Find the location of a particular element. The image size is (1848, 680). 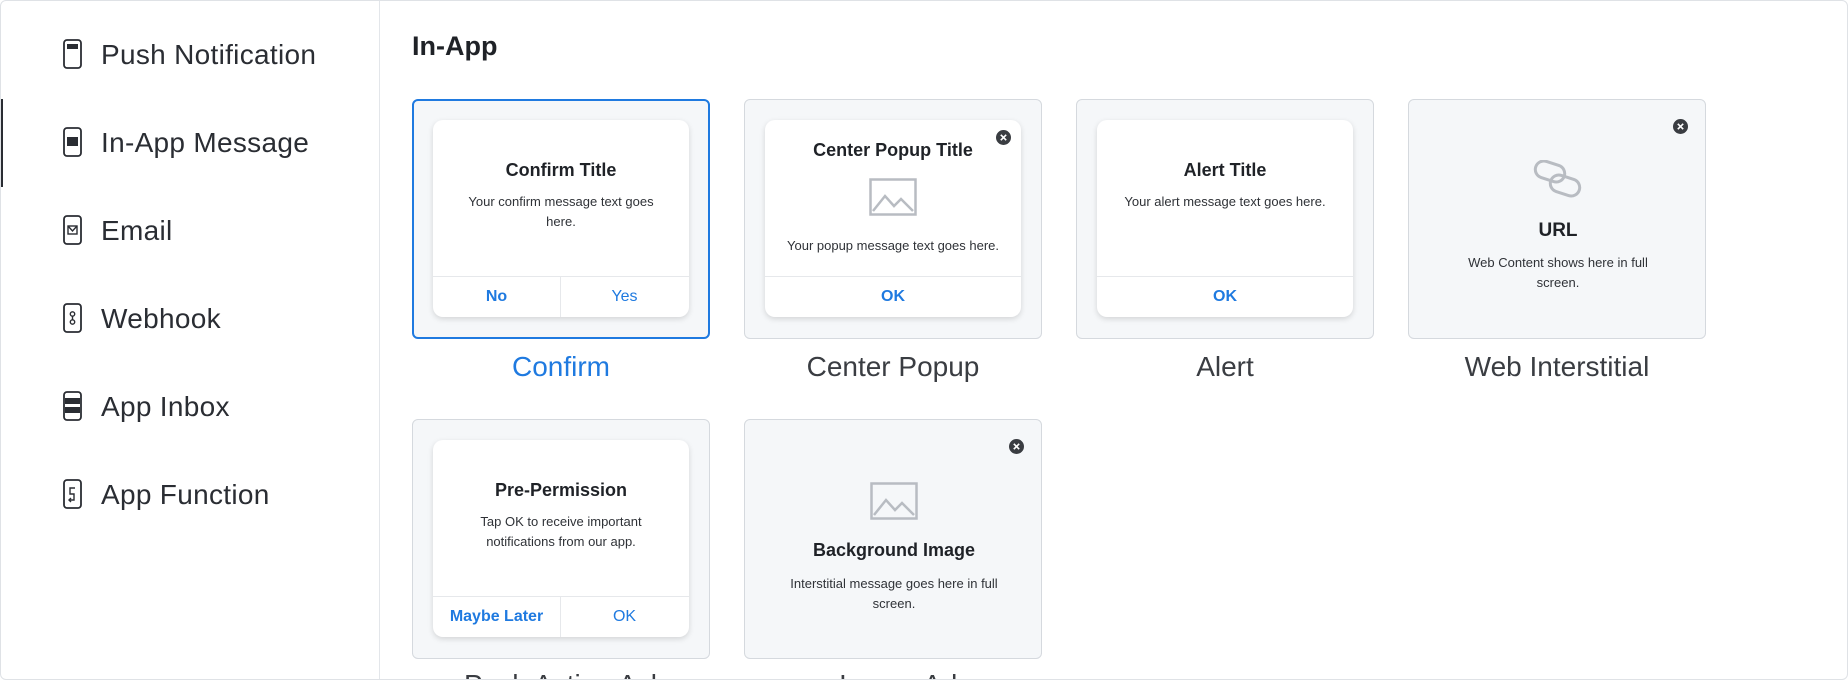

sidebar-item-label: Email is located at coordinates (137, 230).